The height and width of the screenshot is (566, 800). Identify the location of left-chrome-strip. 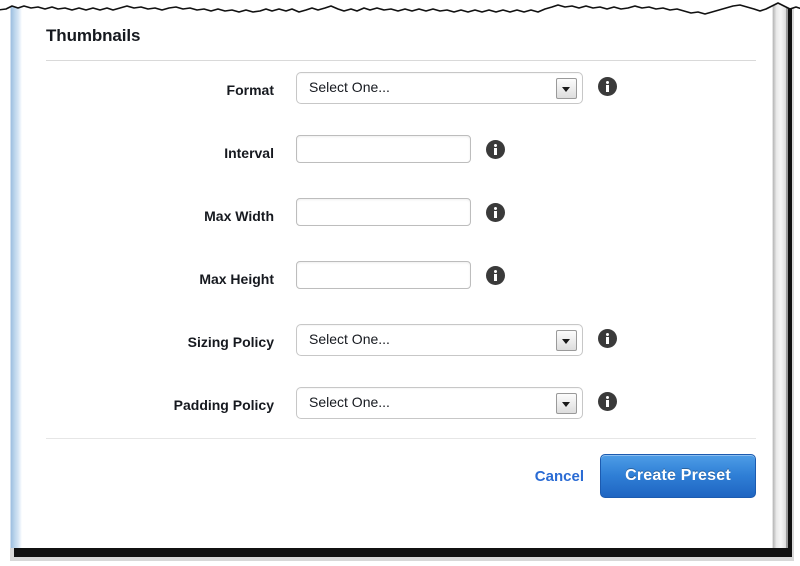
(15, 276).